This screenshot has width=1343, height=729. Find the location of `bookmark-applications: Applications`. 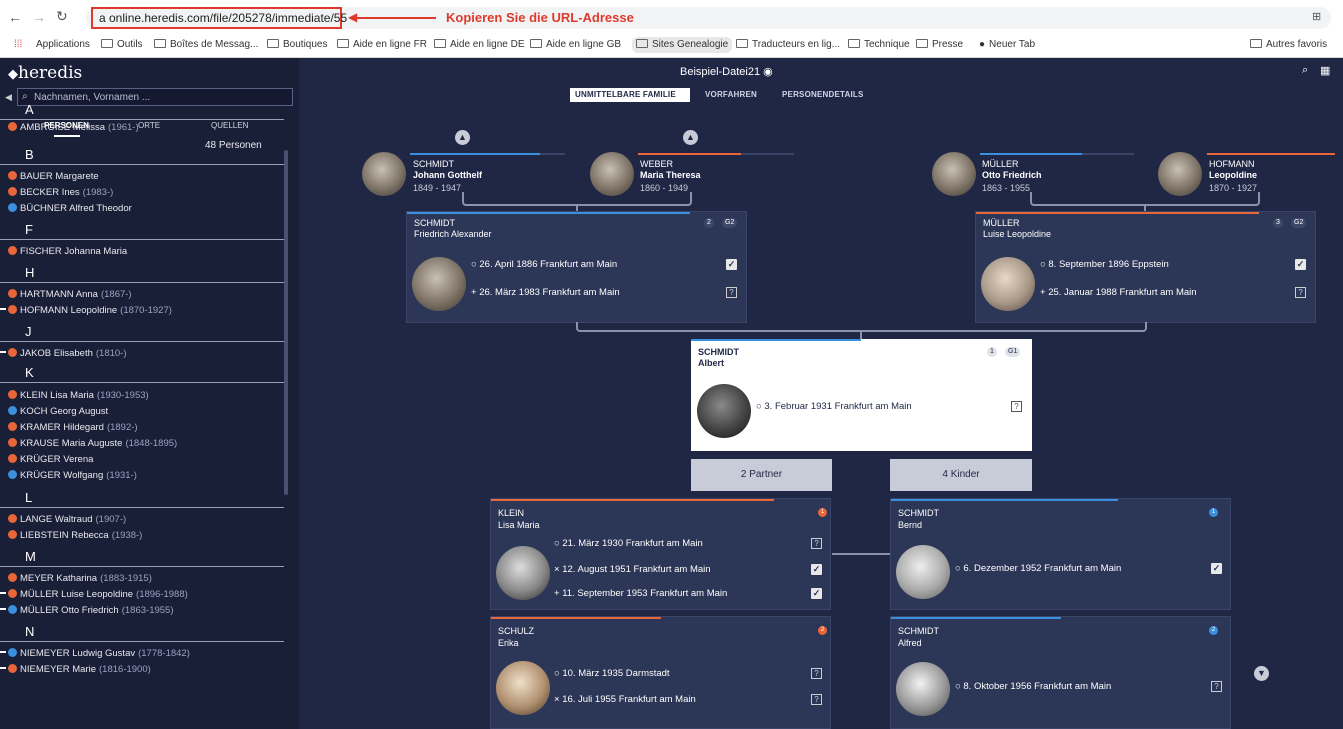

bookmark-applications: Applications is located at coordinates (63, 44).